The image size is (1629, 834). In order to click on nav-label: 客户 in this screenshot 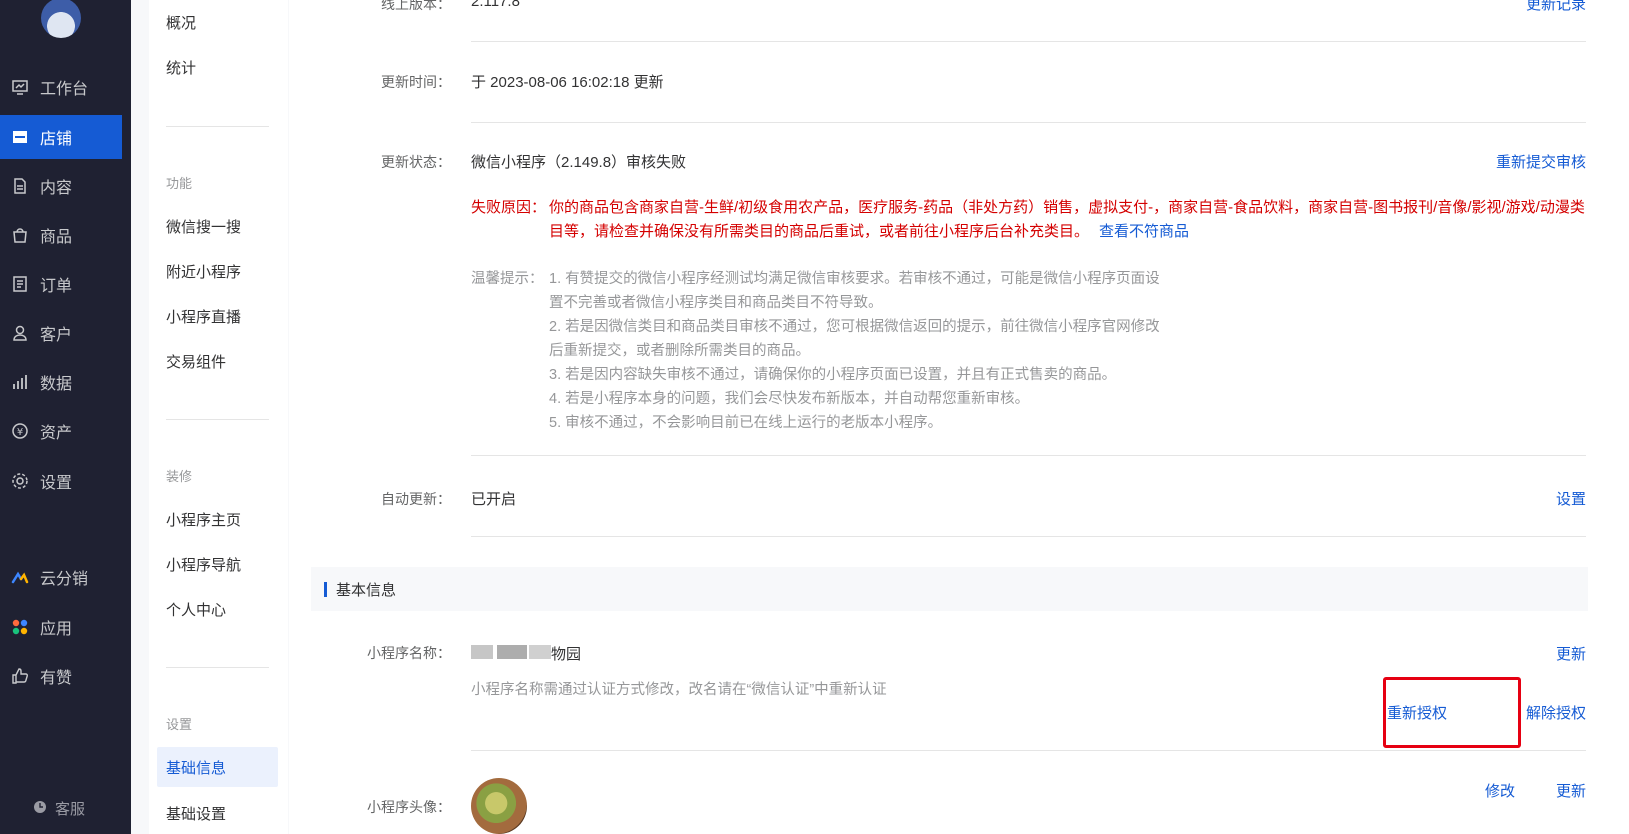, I will do `click(56, 335)`.